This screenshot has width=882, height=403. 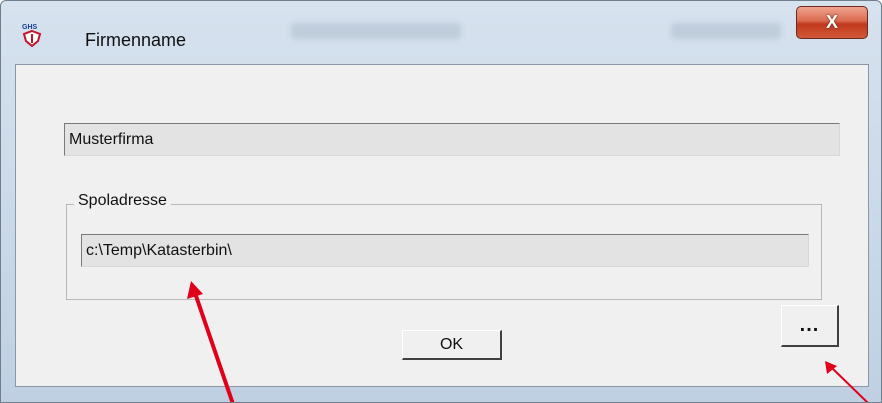 What do you see at coordinates (445, 250) in the screenshot?
I see `spool-path-field: c:\Temp\Katasterbin\` at bounding box center [445, 250].